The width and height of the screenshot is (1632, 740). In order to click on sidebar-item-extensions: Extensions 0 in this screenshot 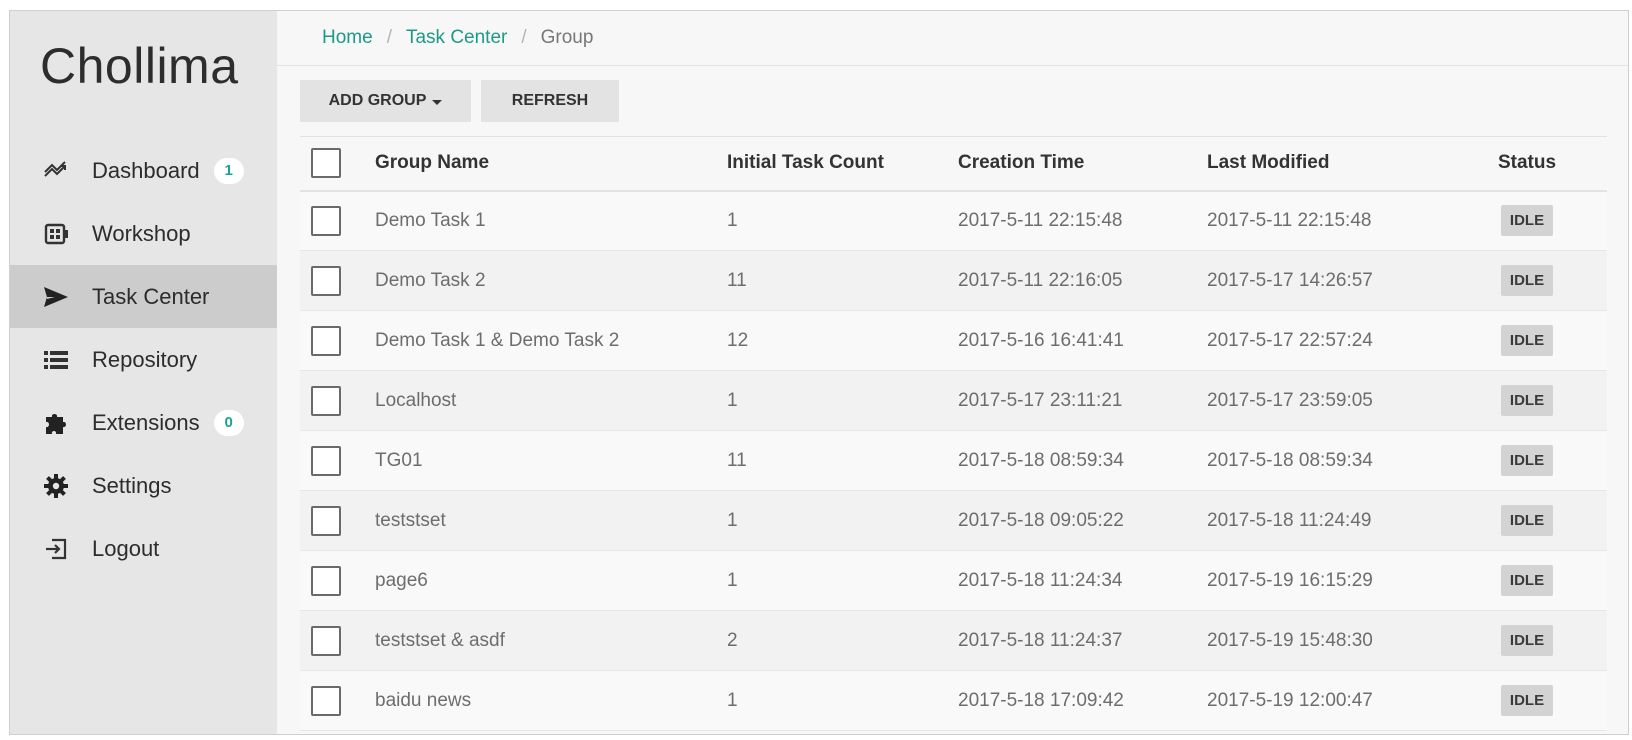, I will do `click(143, 422)`.